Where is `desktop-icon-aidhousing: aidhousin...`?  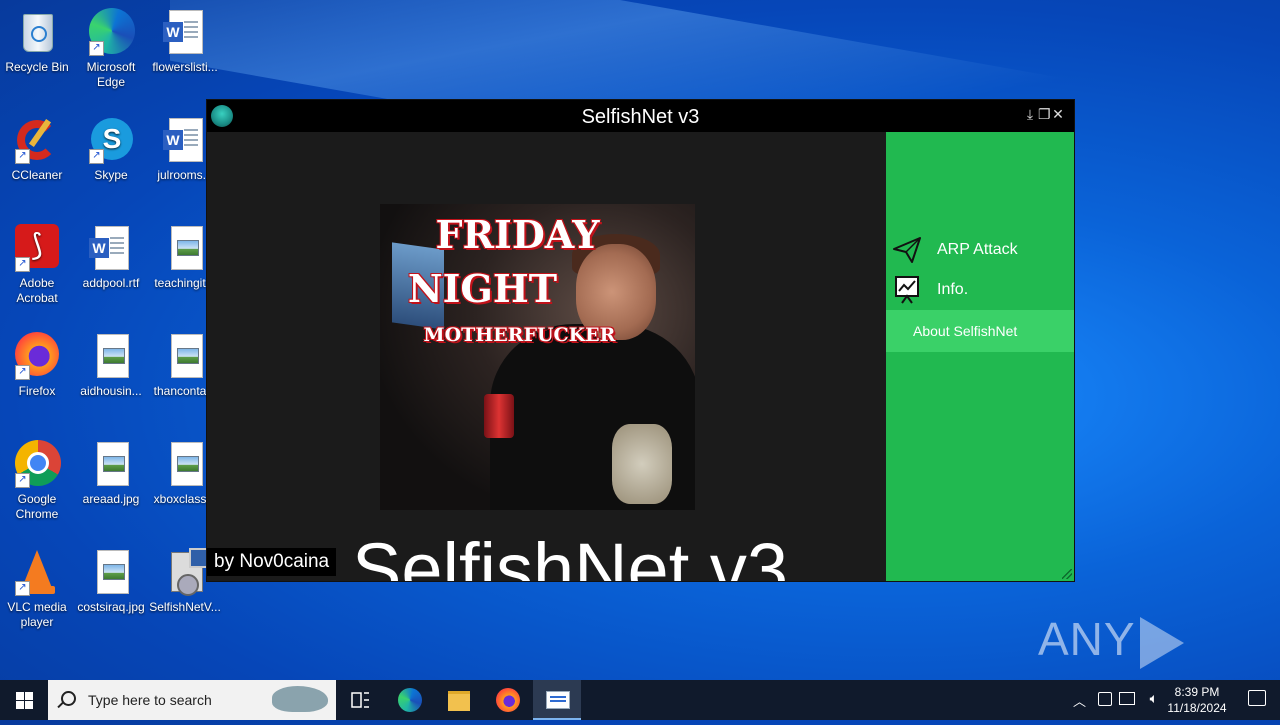 desktop-icon-aidhousing: aidhousin... is located at coordinates (111, 365).